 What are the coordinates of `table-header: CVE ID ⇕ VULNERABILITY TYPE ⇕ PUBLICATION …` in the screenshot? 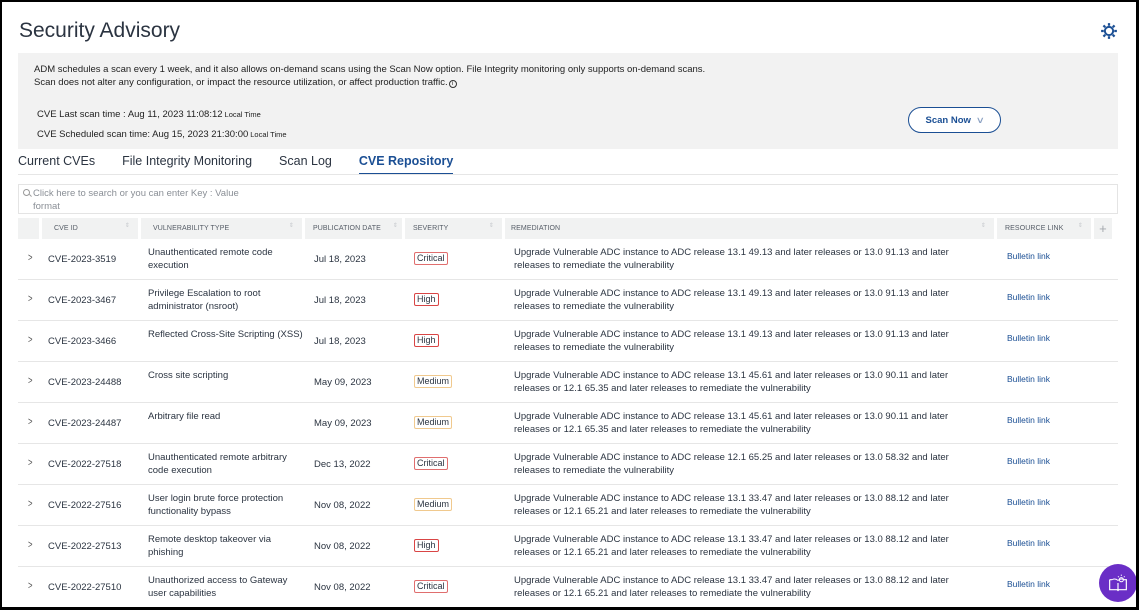 It's located at (565, 228).